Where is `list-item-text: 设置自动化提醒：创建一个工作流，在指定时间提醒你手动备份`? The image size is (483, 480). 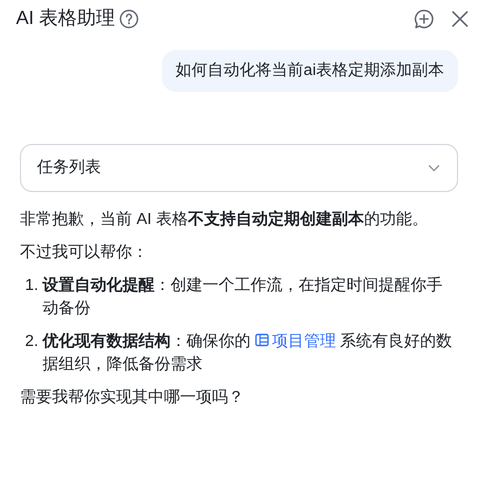
list-item-text: 设置自动化提醒：创建一个工作流，在指定时间提醒你手动备份 is located at coordinates (243, 297).